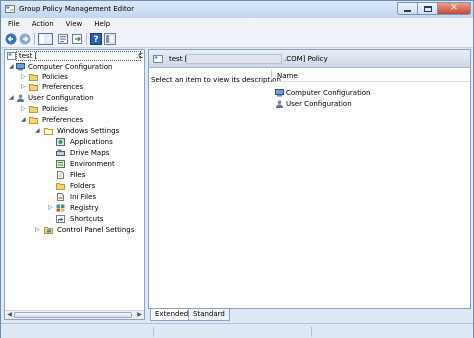 This screenshot has height=338, width=474. Describe the element at coordinates (60, 152) in the screenshot. I see `drive-maps-icon` at that location.